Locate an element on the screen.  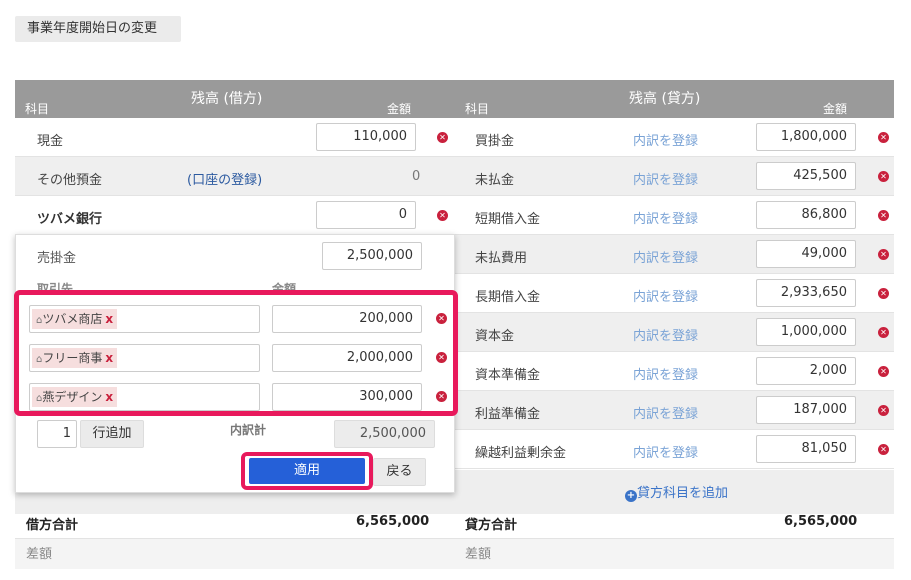
amount-input: 2,000 is located at coordinates (806, 371).